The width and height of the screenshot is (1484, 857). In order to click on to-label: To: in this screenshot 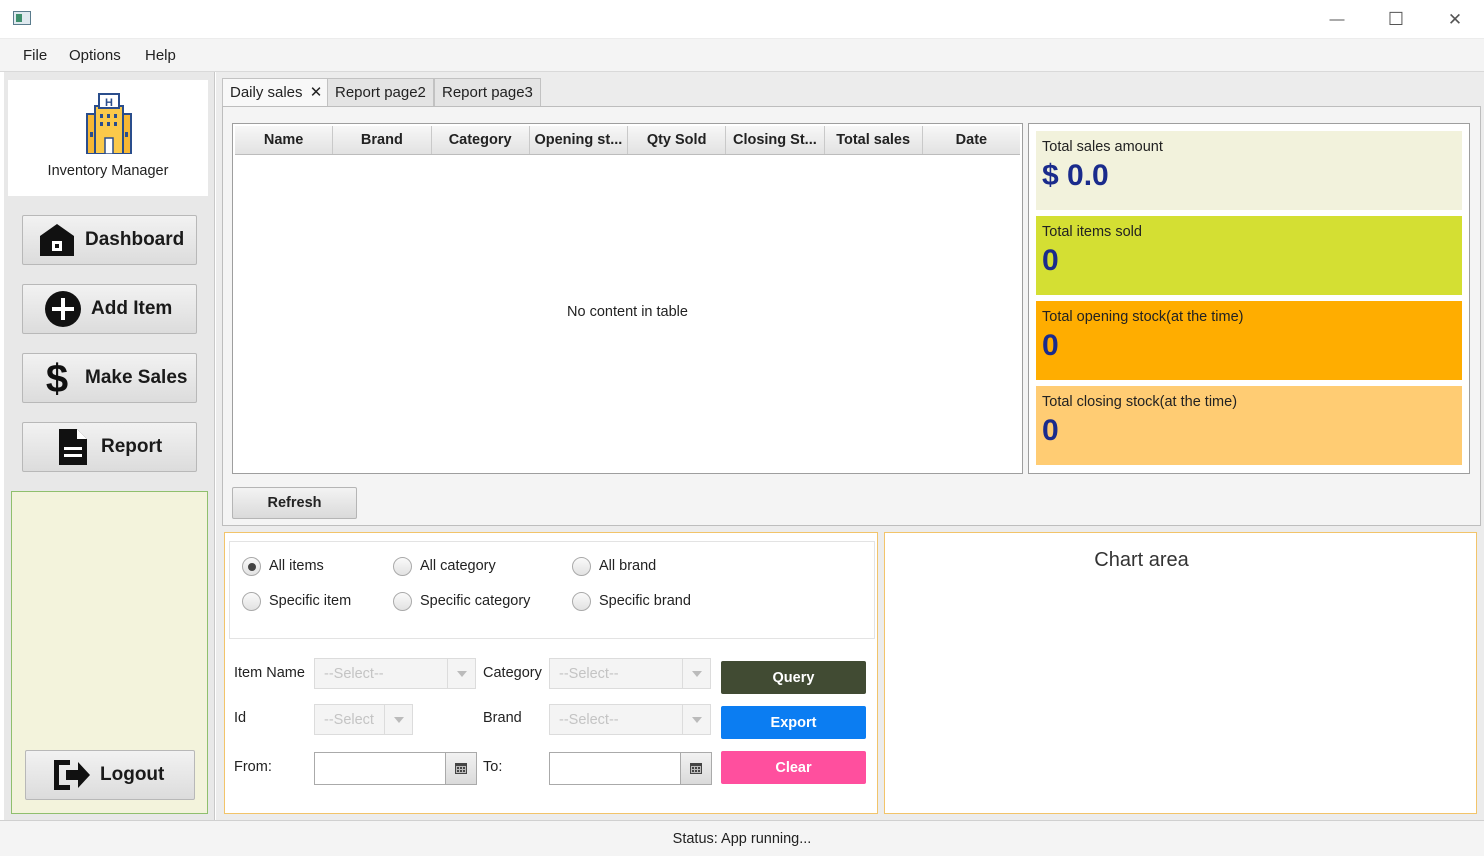, I will do `click(493, 767)`.